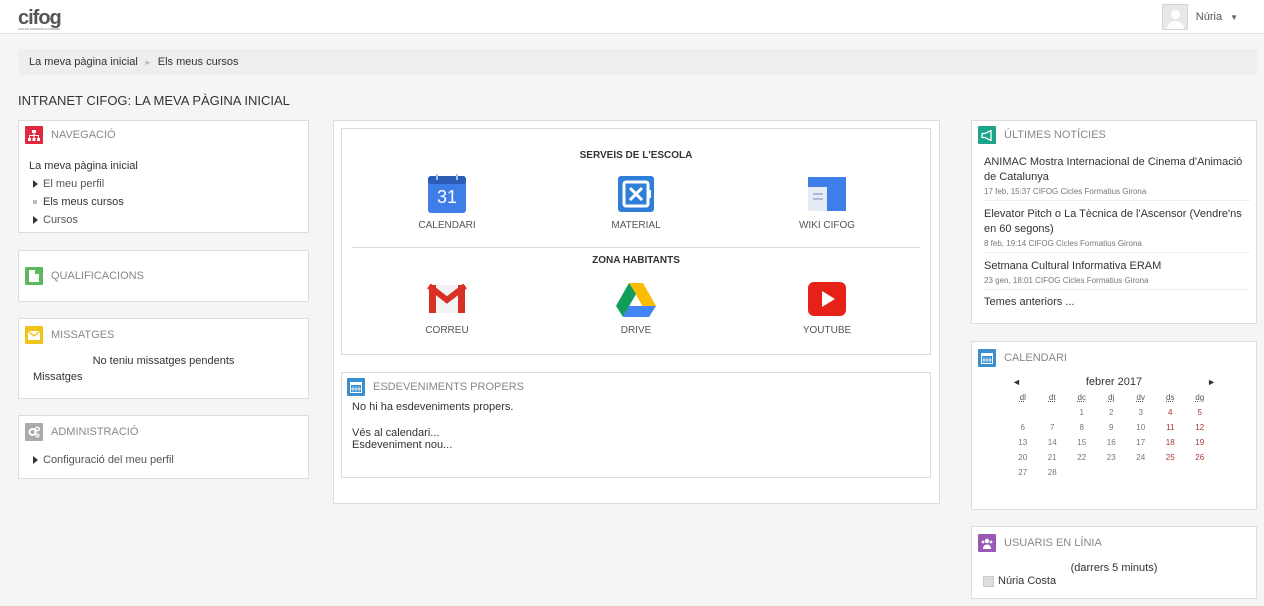  I want to click on next-month-icon: ►, so click(1211, 382).